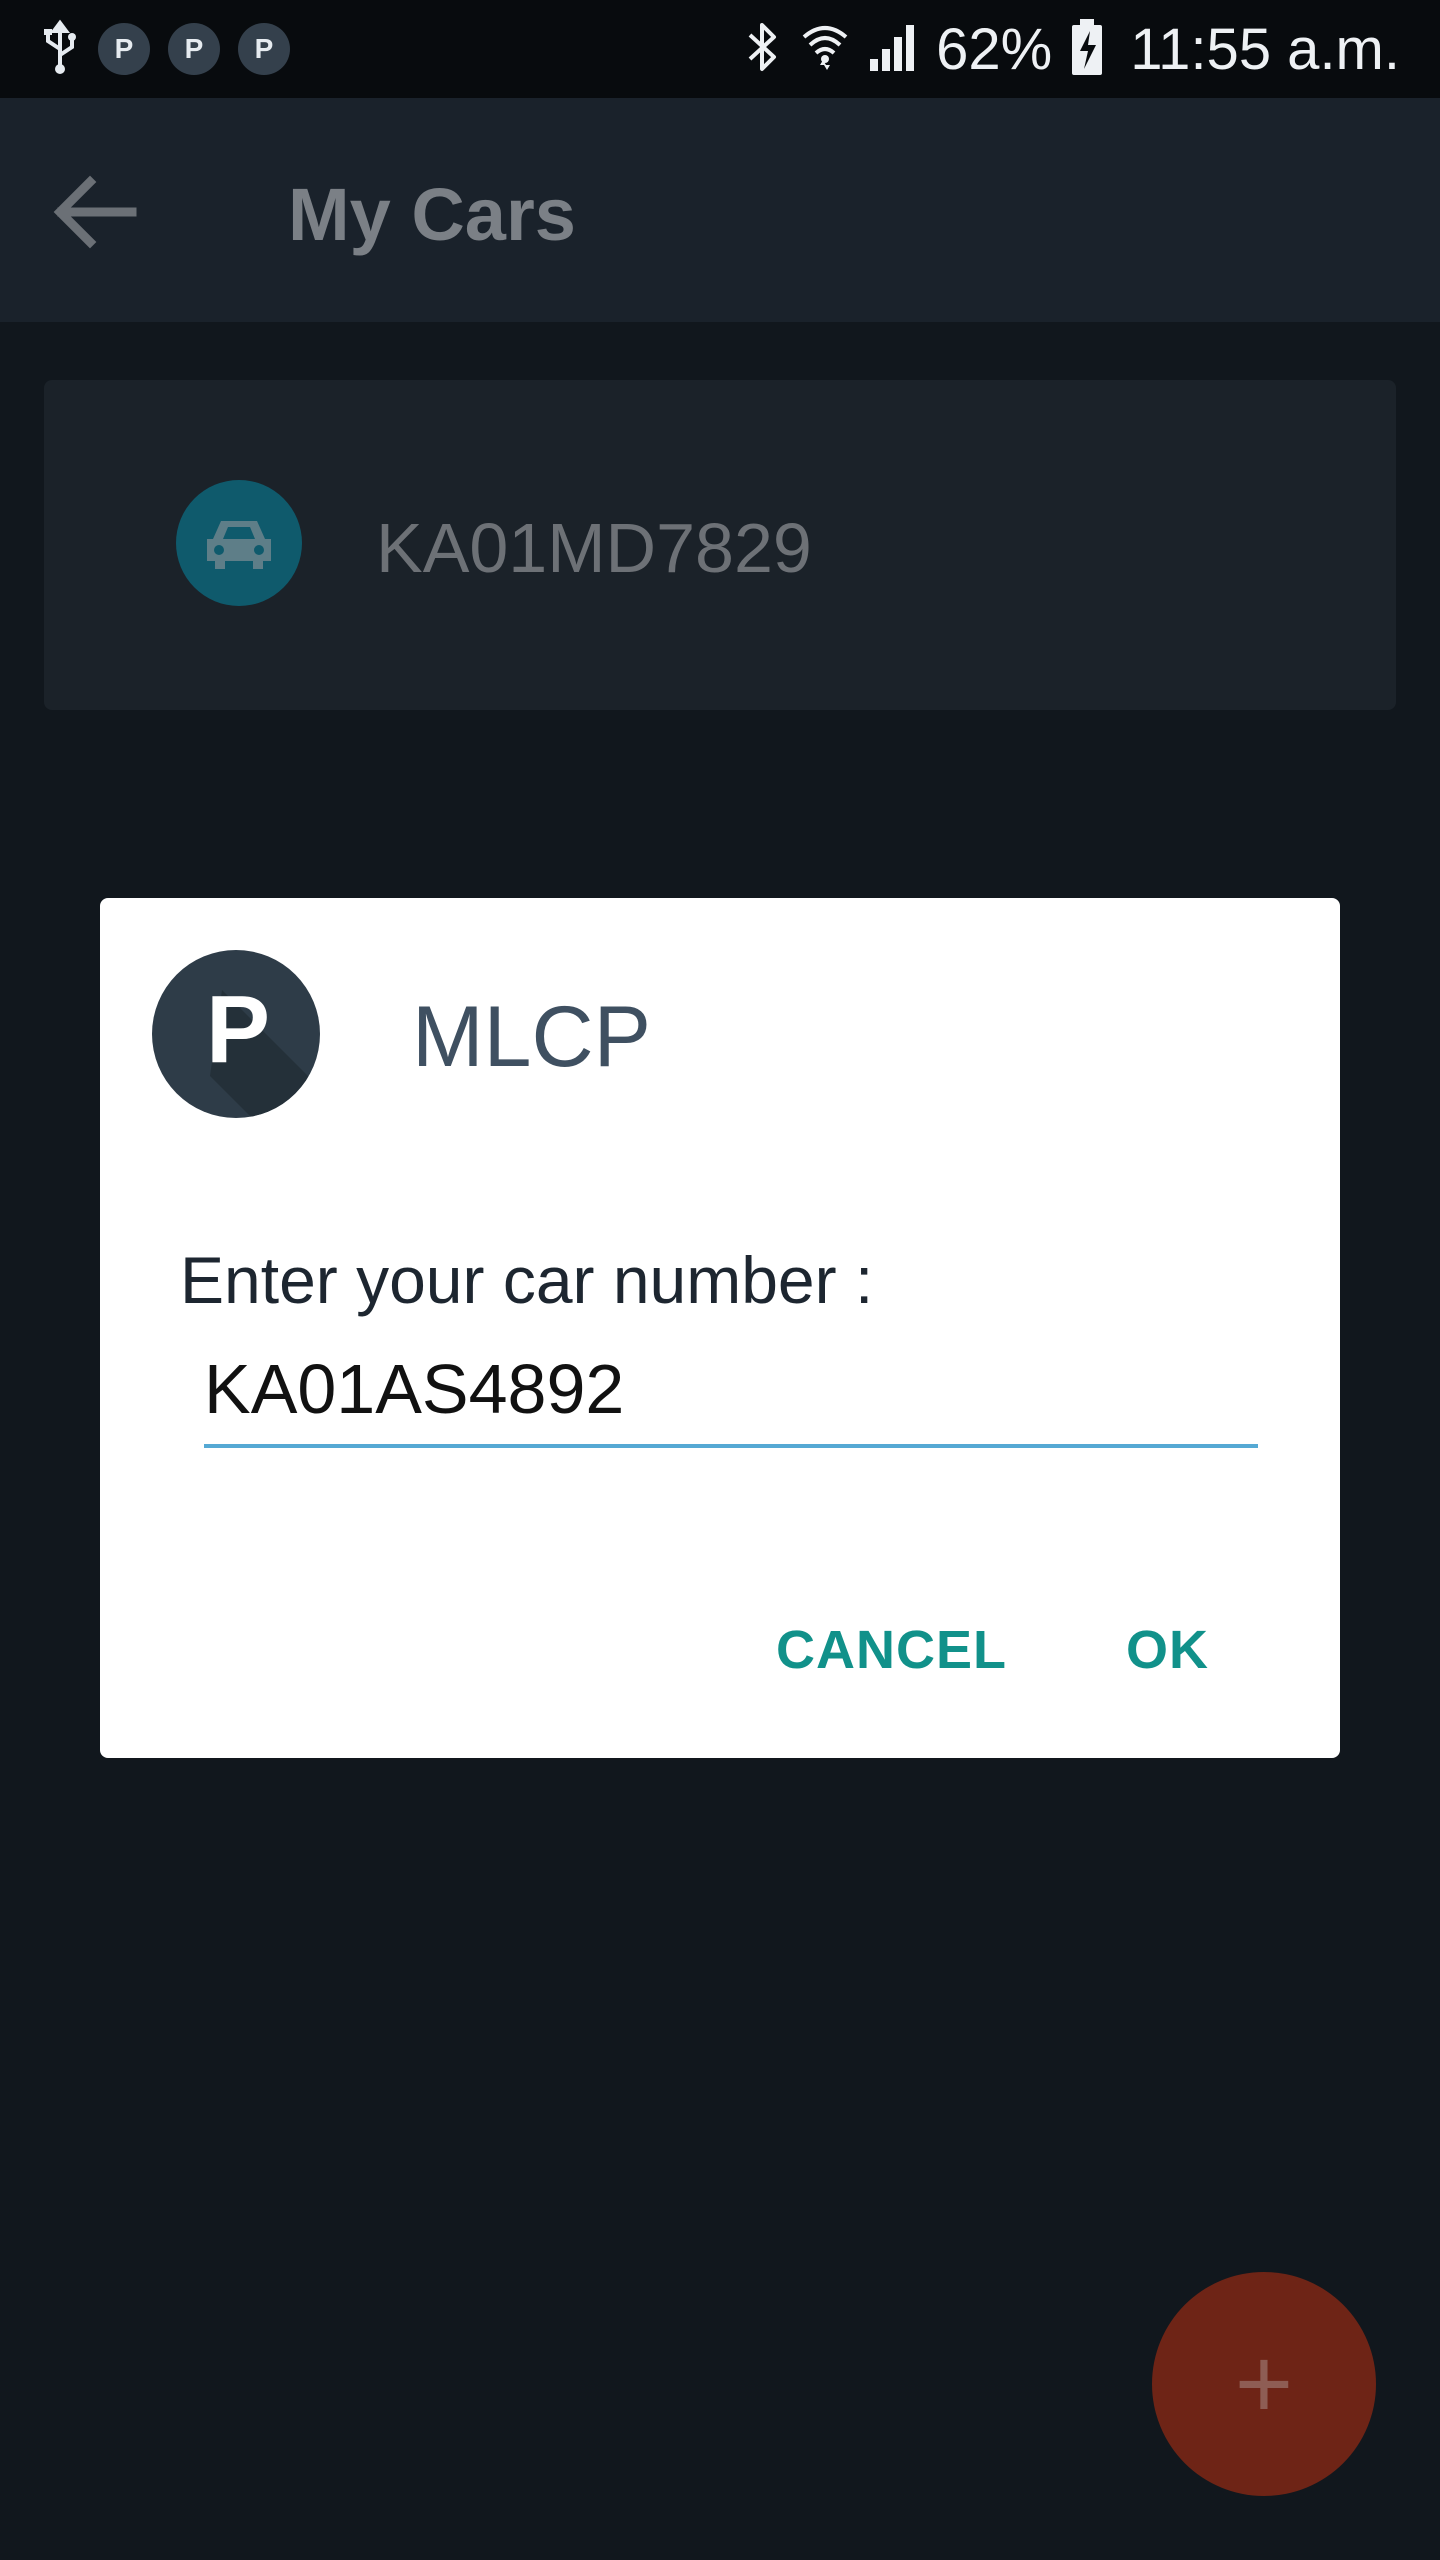  What do you see at coordinates (994, 49) in the screenshot?
I see `battery-percentage: 62%` at bounding box center [994, 49].